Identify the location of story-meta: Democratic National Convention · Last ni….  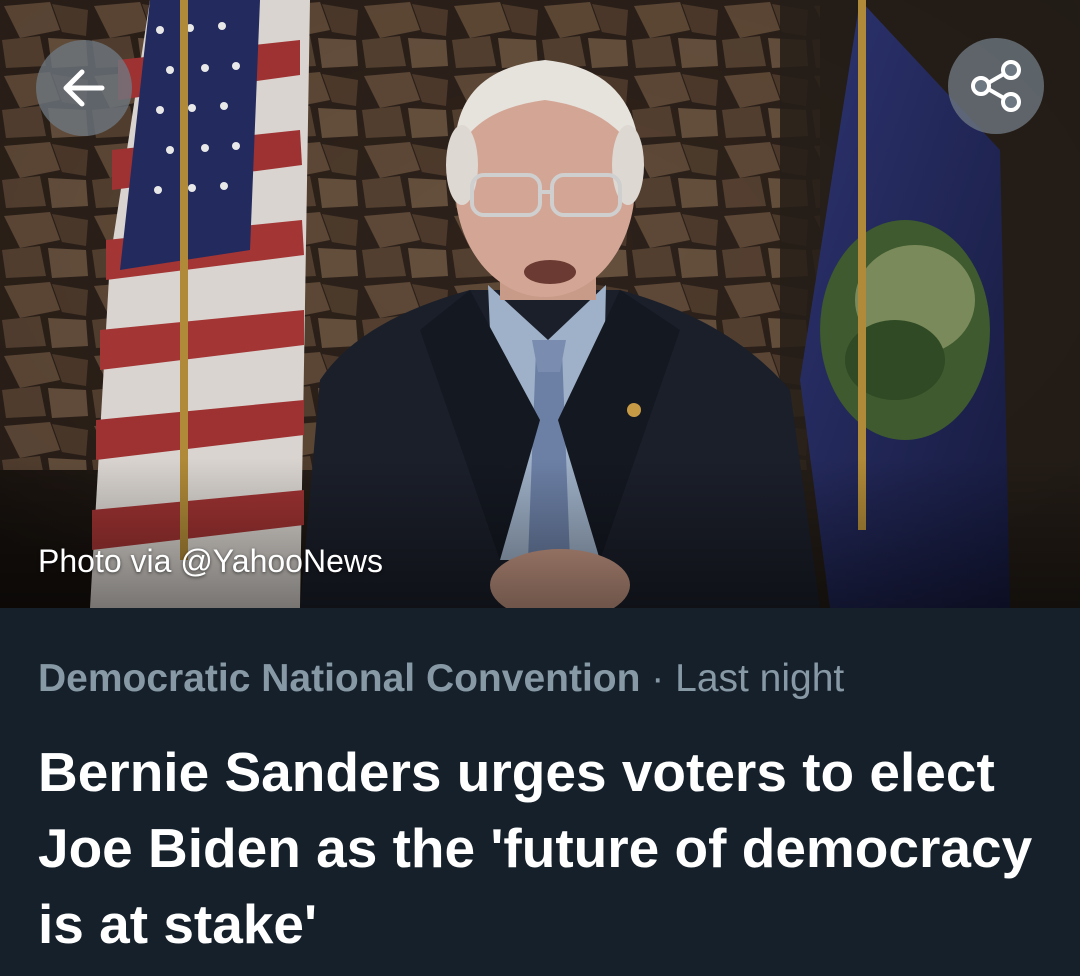
(441, 679).